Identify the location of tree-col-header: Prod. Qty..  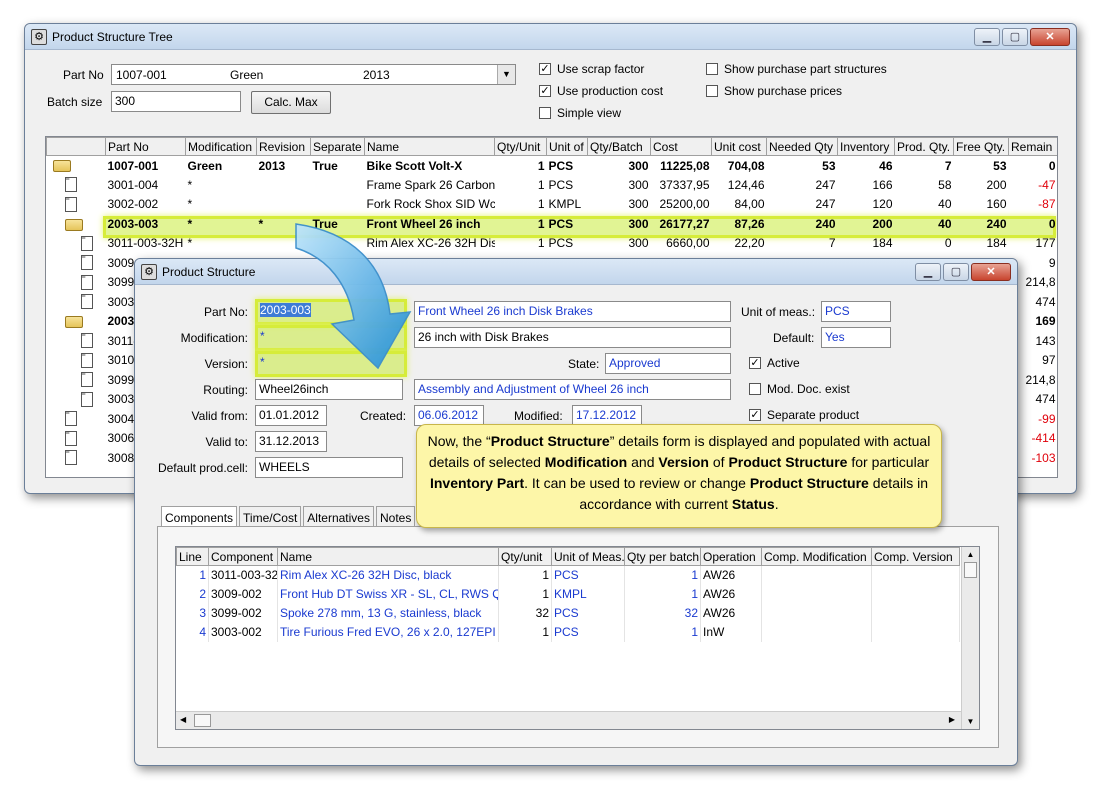
(924, 146).